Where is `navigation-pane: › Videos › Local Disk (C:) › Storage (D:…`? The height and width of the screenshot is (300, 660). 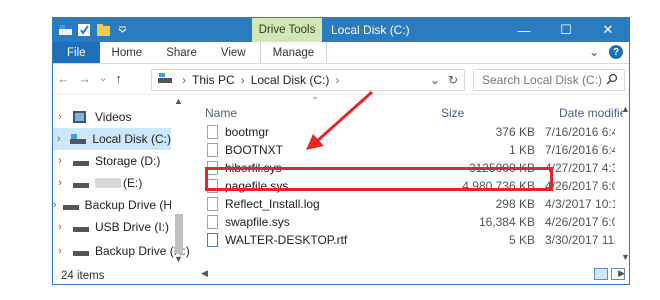 navigation-pane: › Videos › Local Disk (C:) › Storage (D:… is located at coordinates (122, 180).